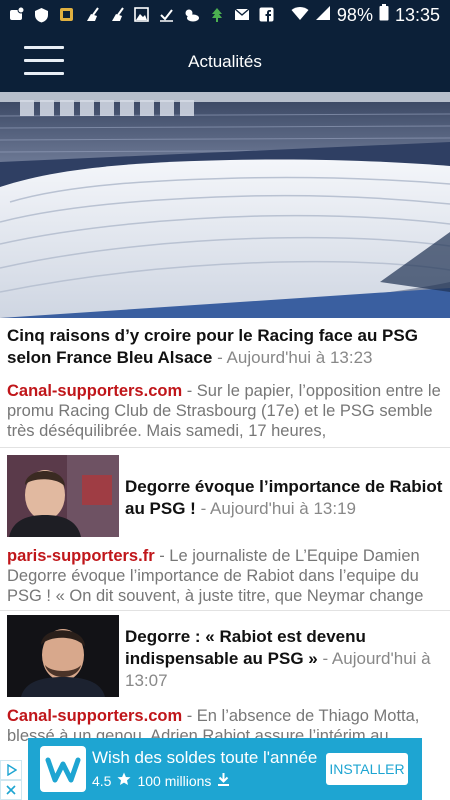 This screenshot has width=450, height=800. I want to click on ad-rating: 4.5 100 millions, so click(161, 780).